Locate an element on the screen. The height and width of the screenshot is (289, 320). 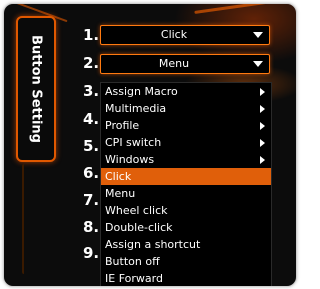
menu-item-label: Multimedia is located at coordinates (136, 108).